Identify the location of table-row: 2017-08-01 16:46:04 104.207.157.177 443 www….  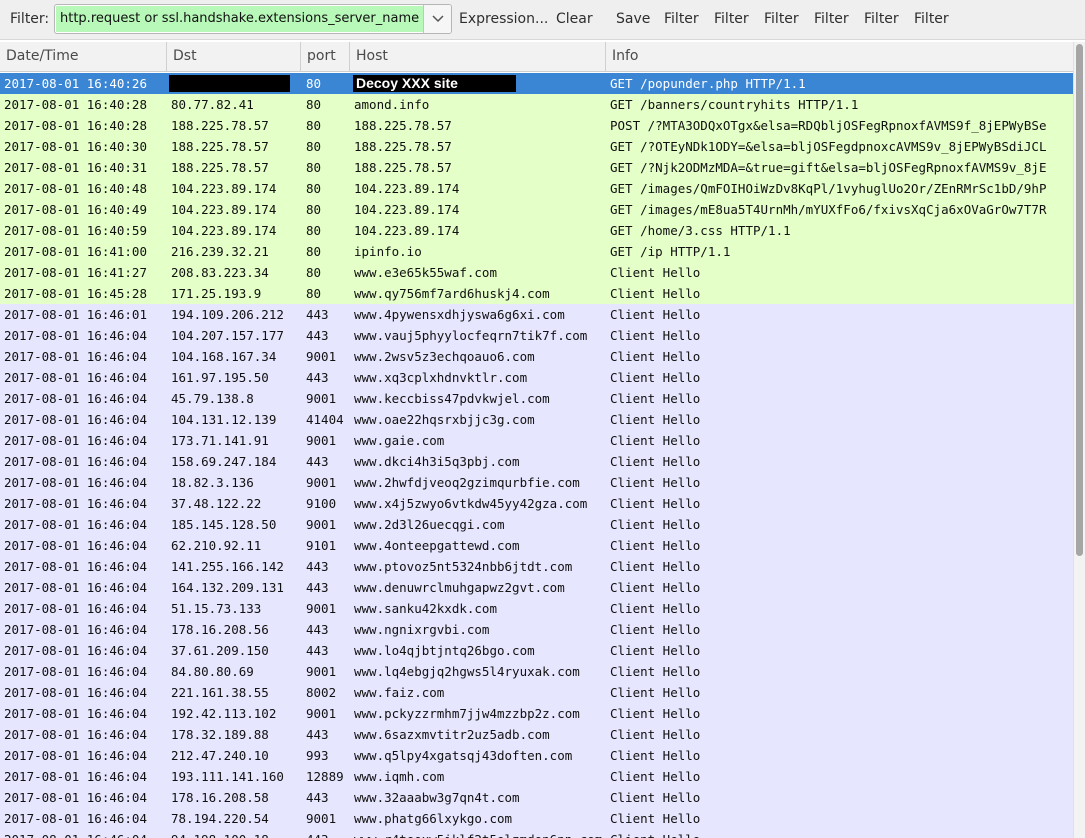
(536, 335).